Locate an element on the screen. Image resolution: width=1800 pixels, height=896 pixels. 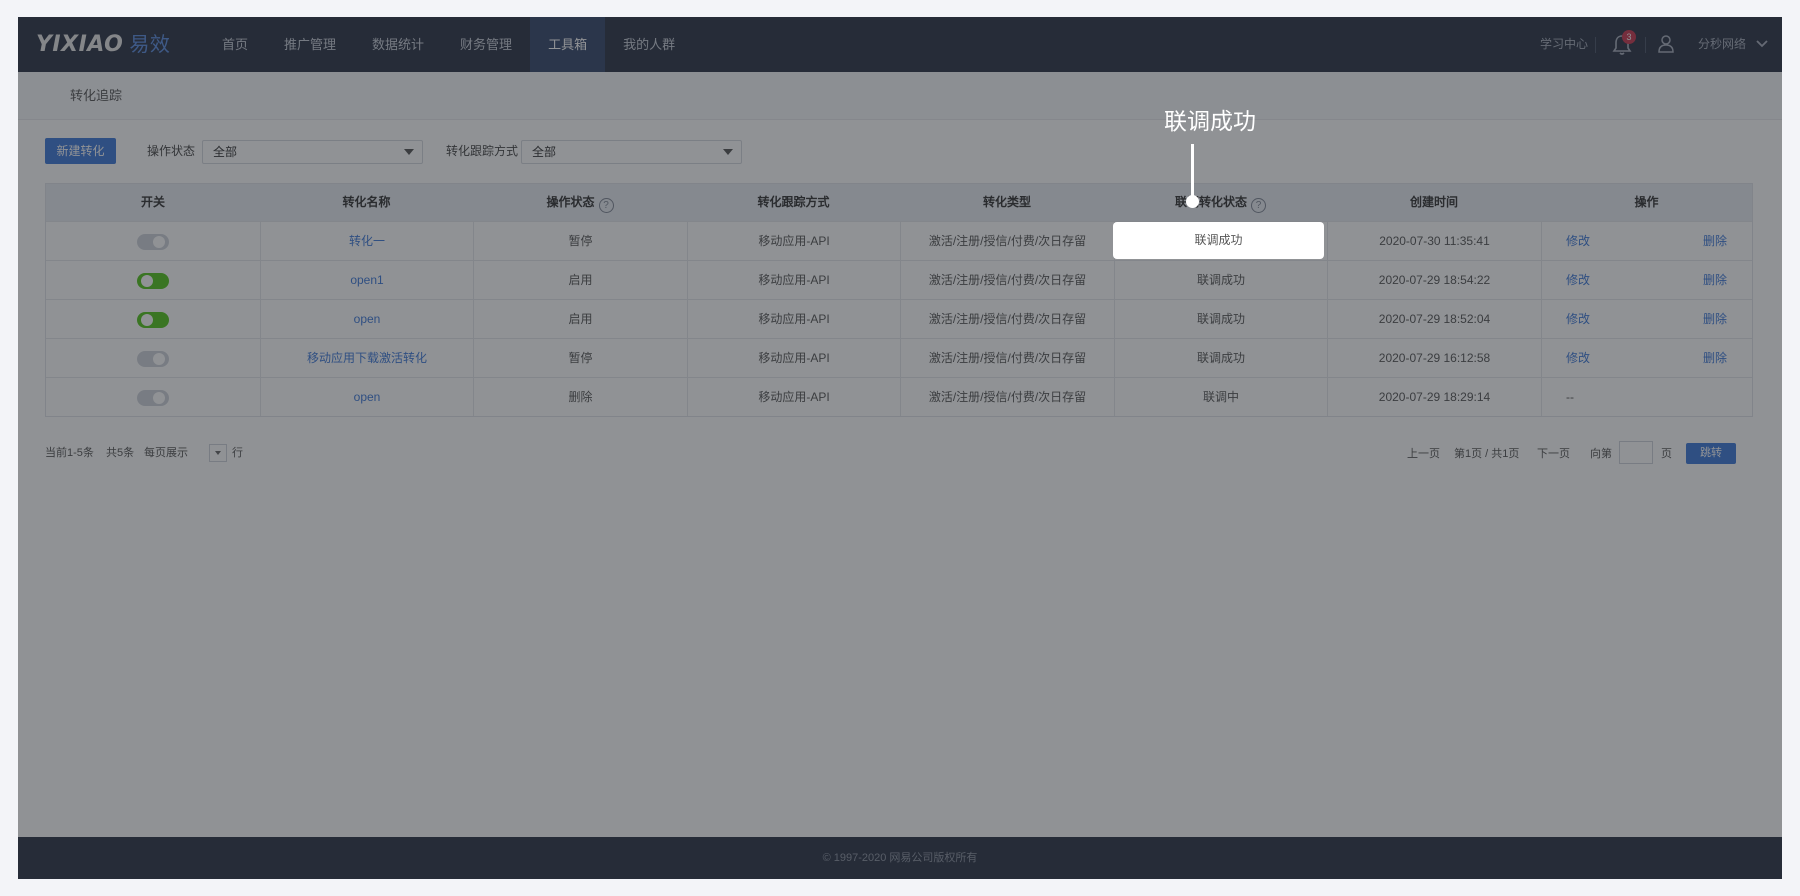
callout-text: 联调成功 is located at coordinates (1210, 122).